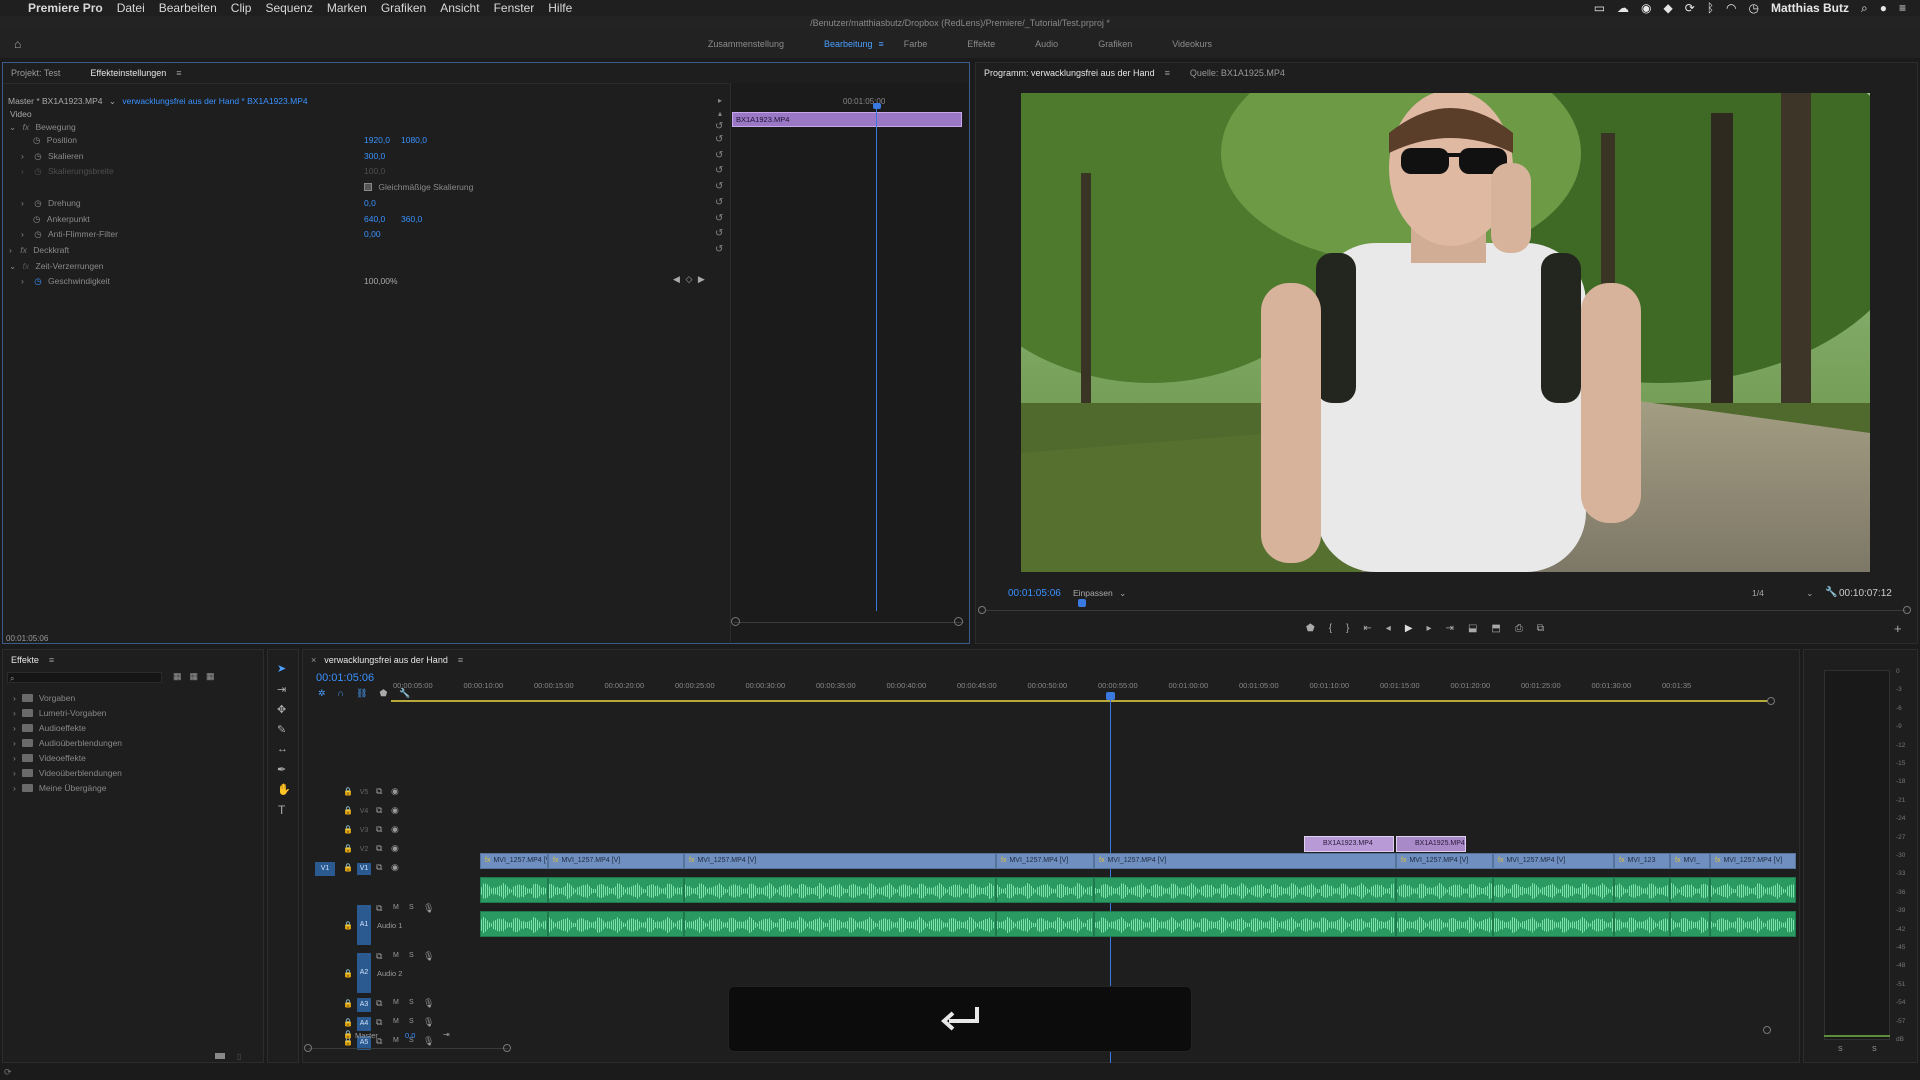  I want to click on step-forward-icon: ▸, so click(1429, 628).